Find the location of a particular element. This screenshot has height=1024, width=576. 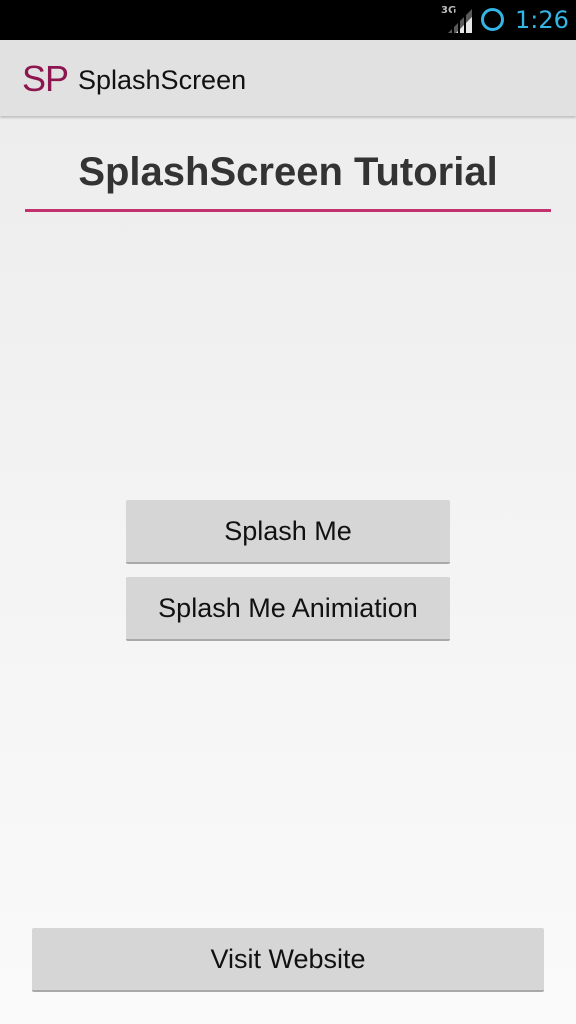

status-clock: 1:26 is located at coordinates (542, 20).